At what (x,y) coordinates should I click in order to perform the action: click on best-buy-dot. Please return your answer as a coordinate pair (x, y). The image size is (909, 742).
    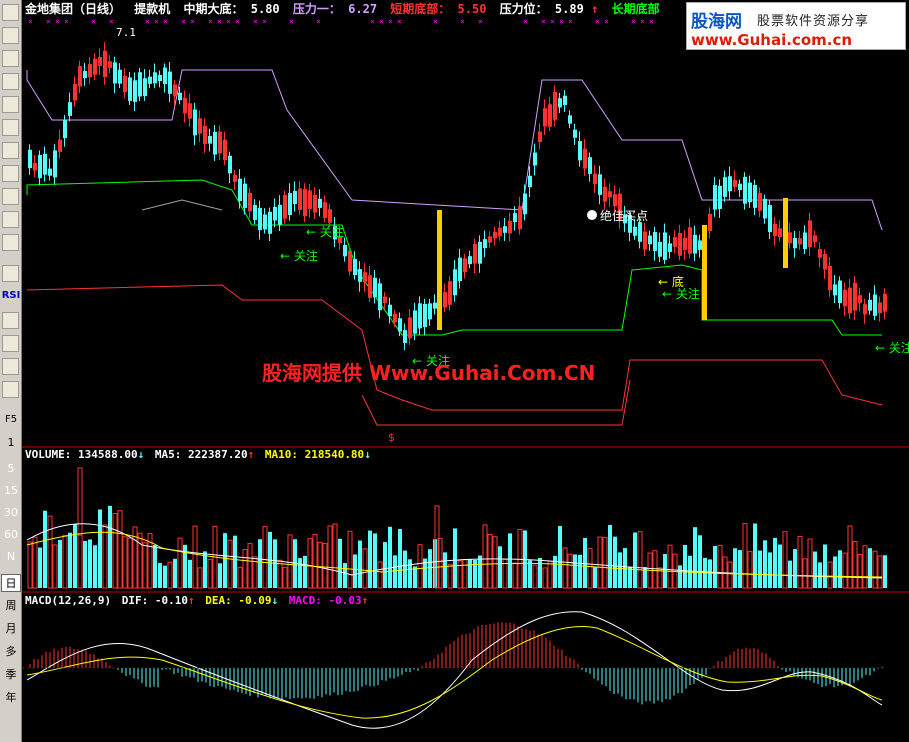
    Looking at the image, I should click on (592, 215).